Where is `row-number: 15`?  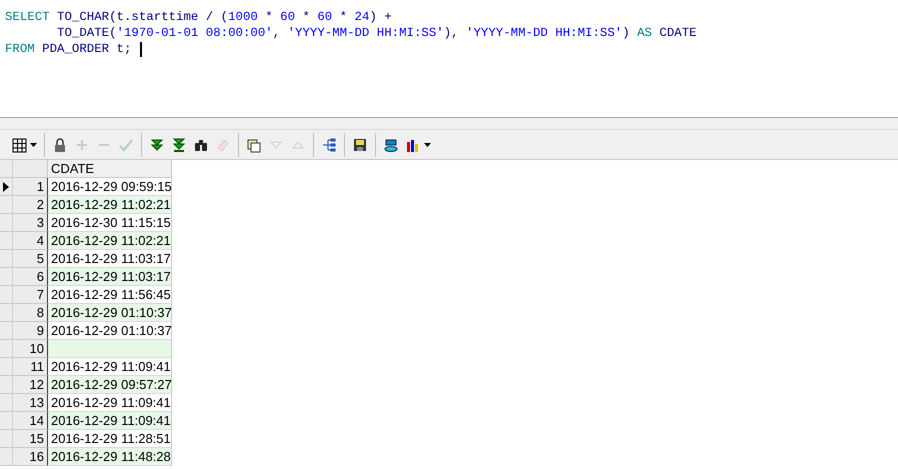 row-number: 15 is located at coordinates (30, 439).